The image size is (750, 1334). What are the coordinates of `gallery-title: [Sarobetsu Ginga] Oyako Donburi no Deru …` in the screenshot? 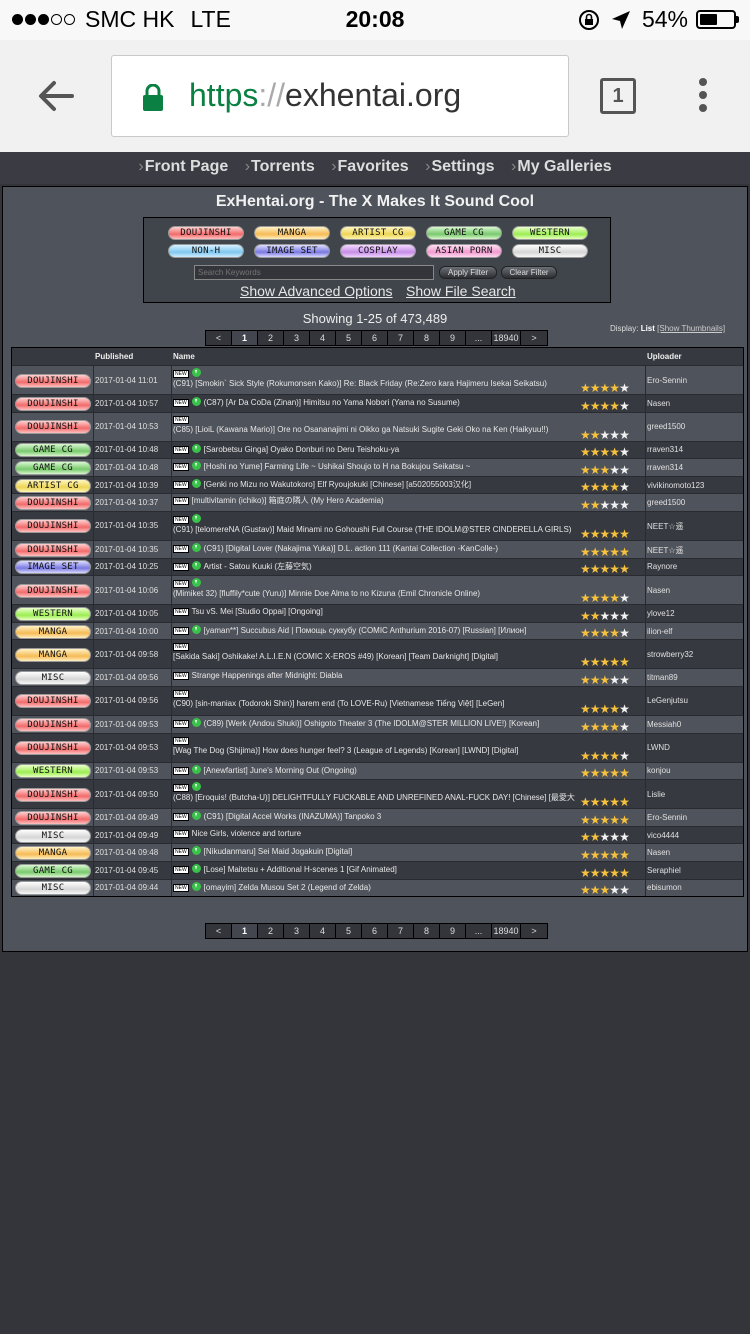 It's located at (302, 449).